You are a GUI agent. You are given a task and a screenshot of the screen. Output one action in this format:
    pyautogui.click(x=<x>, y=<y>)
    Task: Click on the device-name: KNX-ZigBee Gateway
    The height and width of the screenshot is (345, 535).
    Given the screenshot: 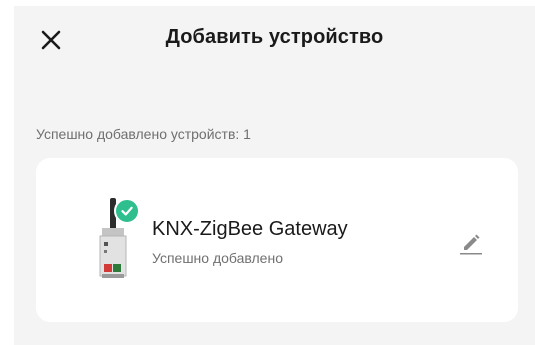 What is the action you would take?
    pyautogui.click(x=250, y=229)
    